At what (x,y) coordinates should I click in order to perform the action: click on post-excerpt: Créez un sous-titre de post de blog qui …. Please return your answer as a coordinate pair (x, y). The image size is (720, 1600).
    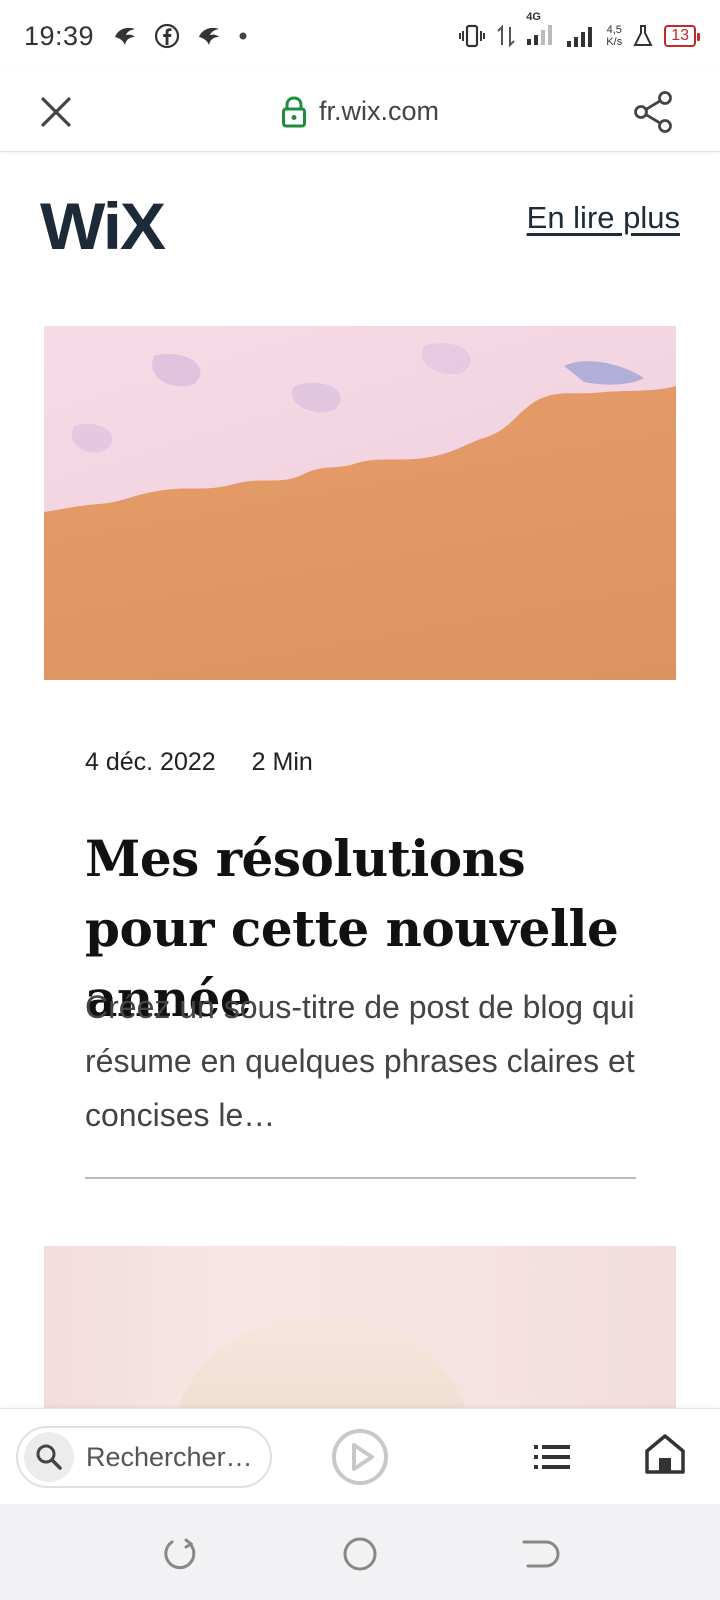
    Looking at the image, I should click on (365, 1061).